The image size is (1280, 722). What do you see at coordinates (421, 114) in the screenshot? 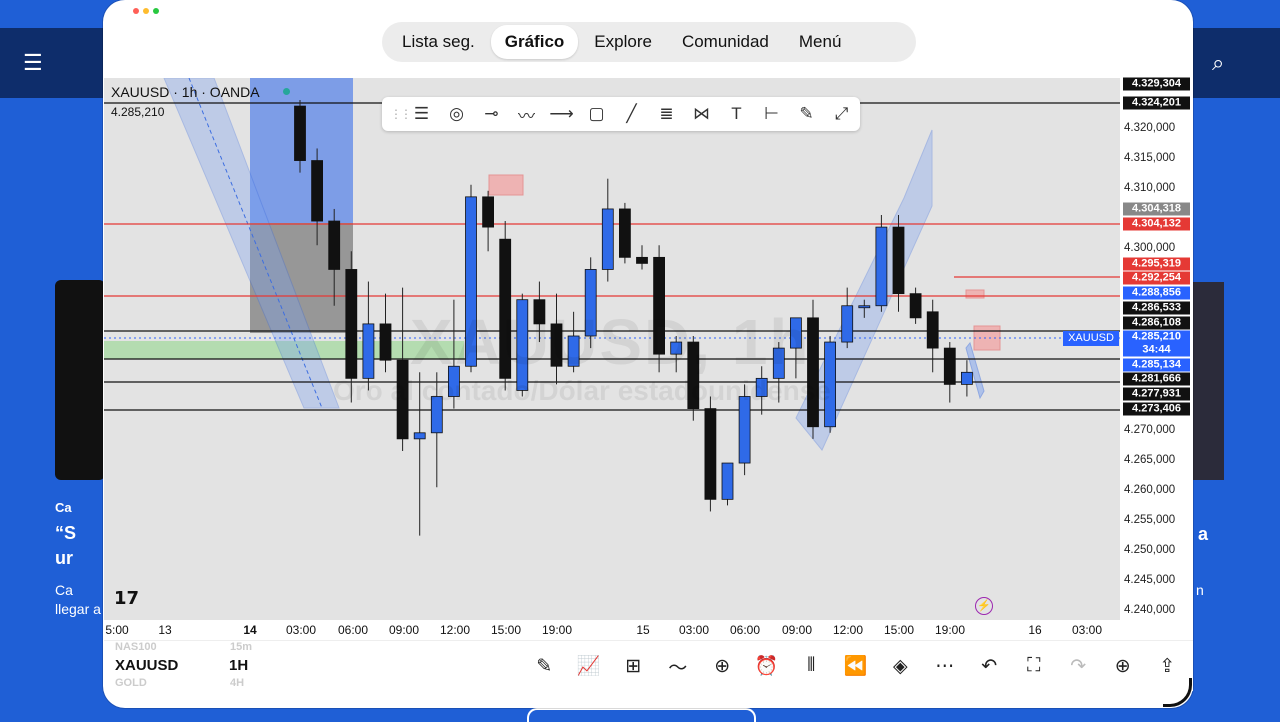
I see `horizontal-lines-icon: ☰` at bounding box center [421, 114].